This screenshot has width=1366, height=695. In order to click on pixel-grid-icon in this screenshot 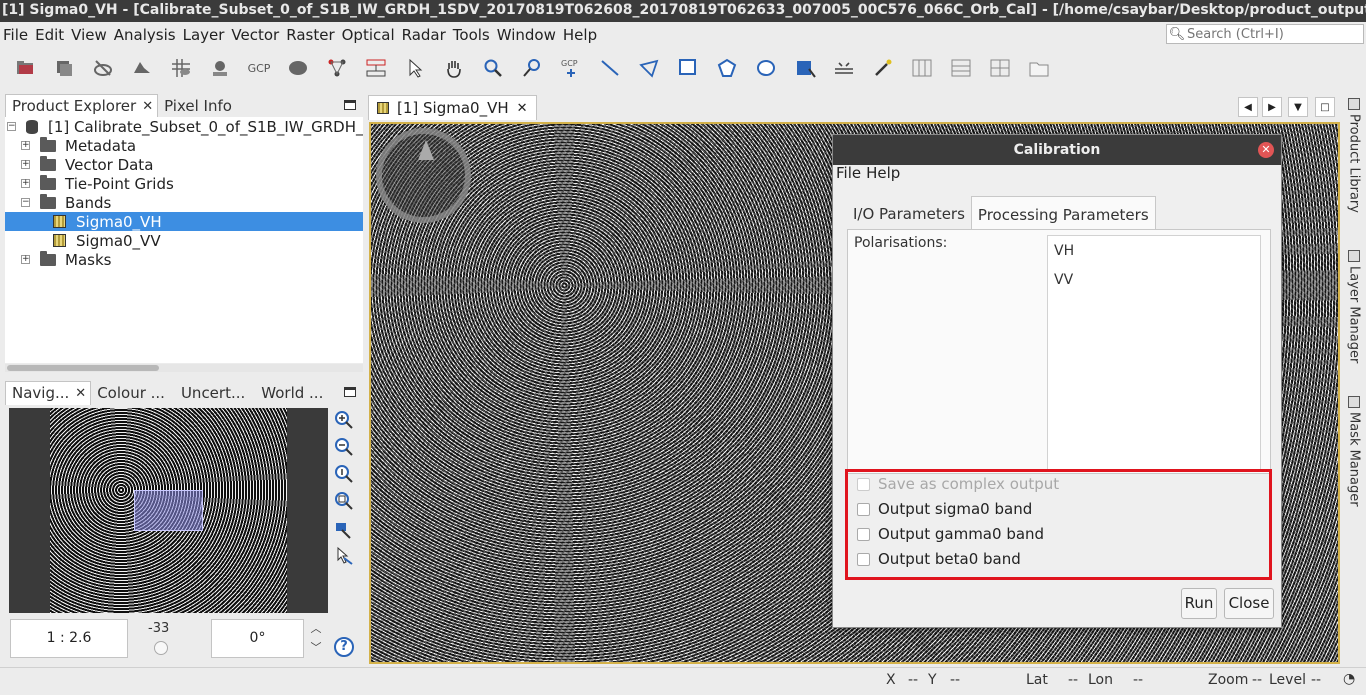, I will do `click(181, 68)`.